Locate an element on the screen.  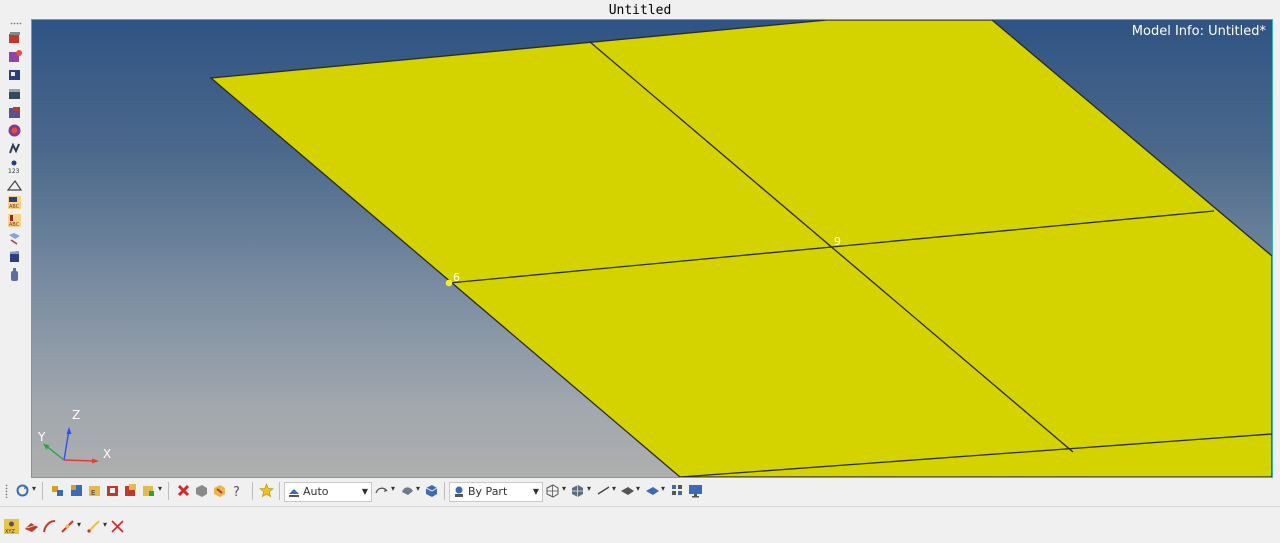
label-icon is located at coordinates (14, 185).